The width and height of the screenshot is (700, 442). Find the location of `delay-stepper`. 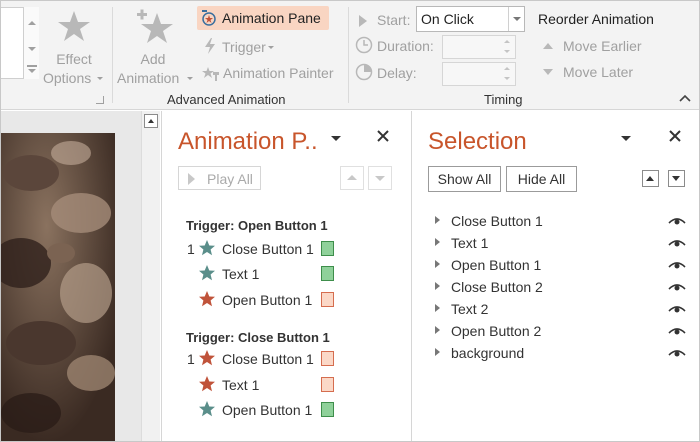

delay-stepper is located at coordinates (508, 74).